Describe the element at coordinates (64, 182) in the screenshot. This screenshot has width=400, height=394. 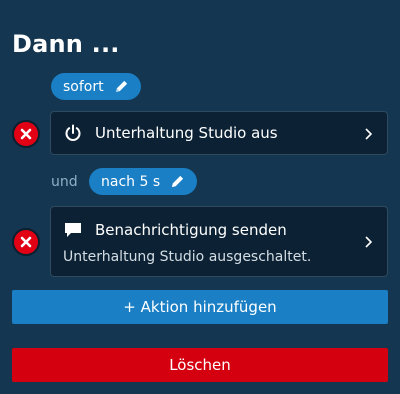
I see `connector-label: und` at that location.